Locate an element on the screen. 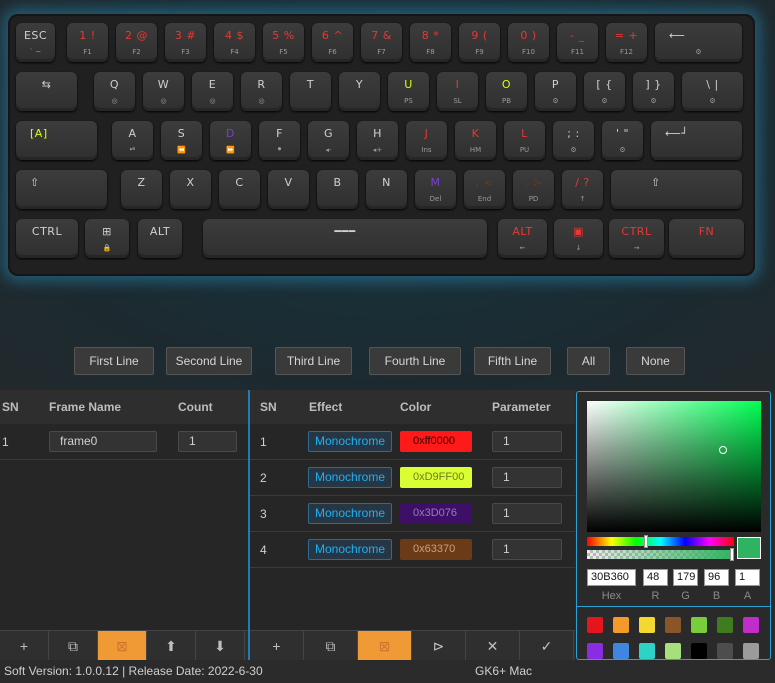  key-2-1: A ⏯ is located at coordinates (132, 140).